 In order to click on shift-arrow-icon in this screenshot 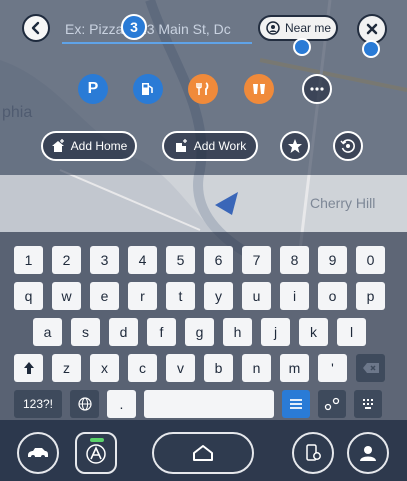, I will do `click(28, 368)`.